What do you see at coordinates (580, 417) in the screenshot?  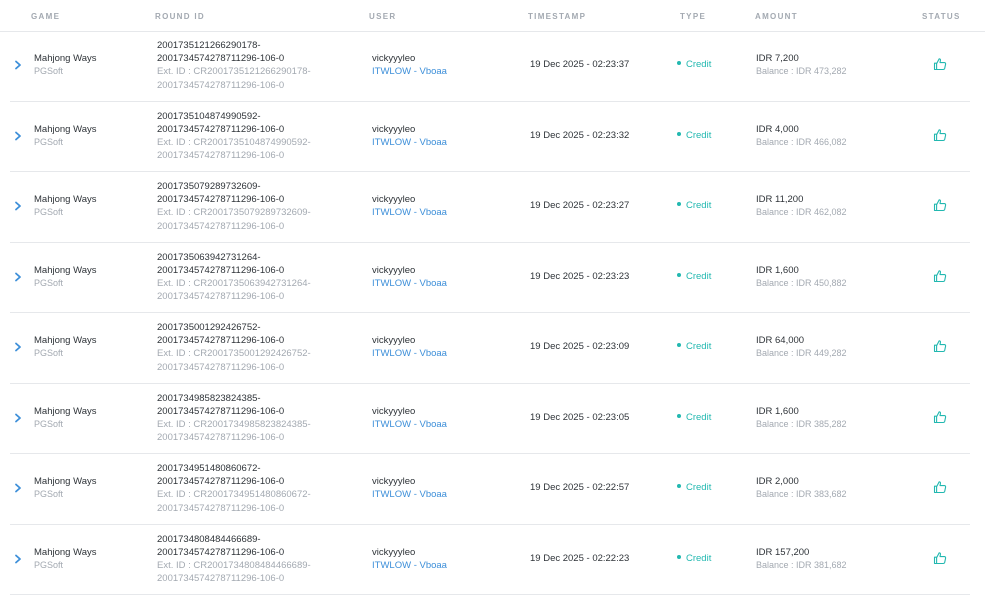 I see `timestamp-cell: 19 Dec 2025 - 02:23:05` at bounding box center [580, 417].